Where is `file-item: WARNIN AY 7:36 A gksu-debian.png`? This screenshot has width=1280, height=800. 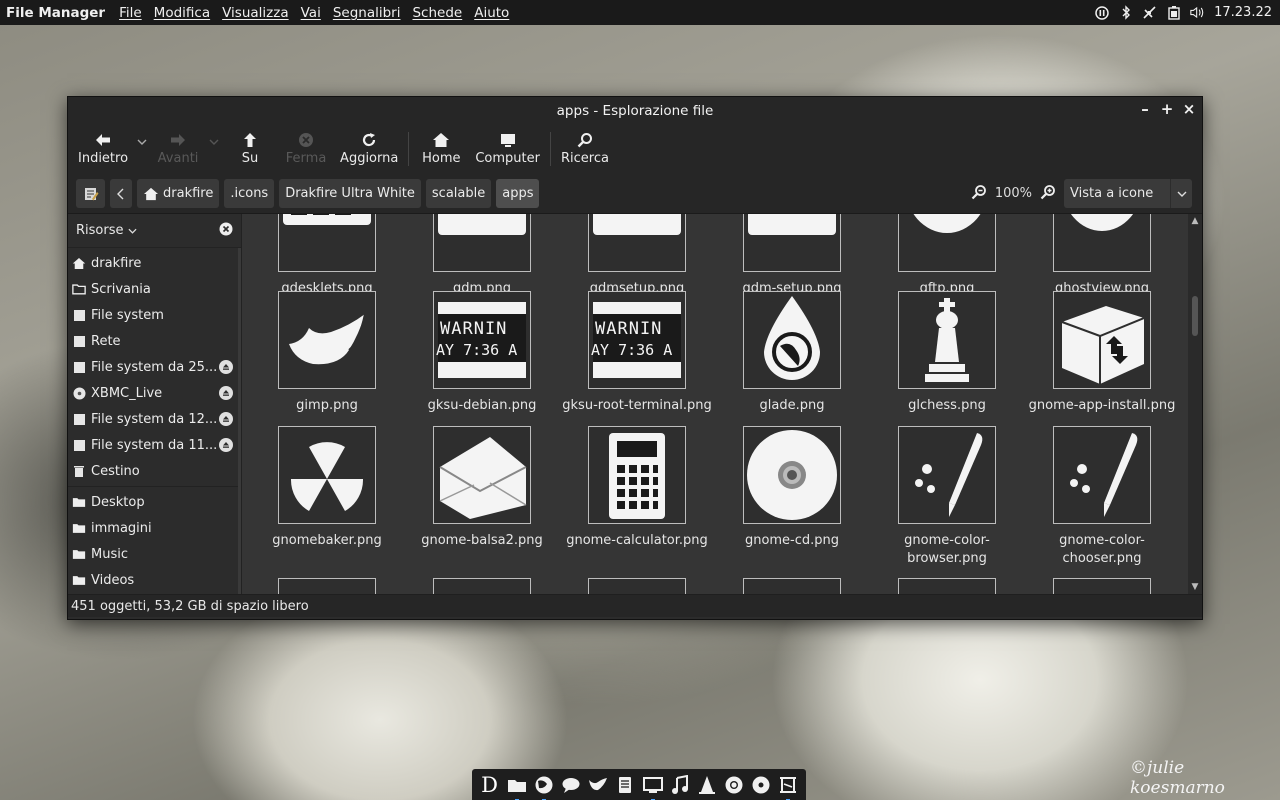 file-item: WARNIN AY 7:36 A gksu-debian.png is located at coordinates (482, 353).